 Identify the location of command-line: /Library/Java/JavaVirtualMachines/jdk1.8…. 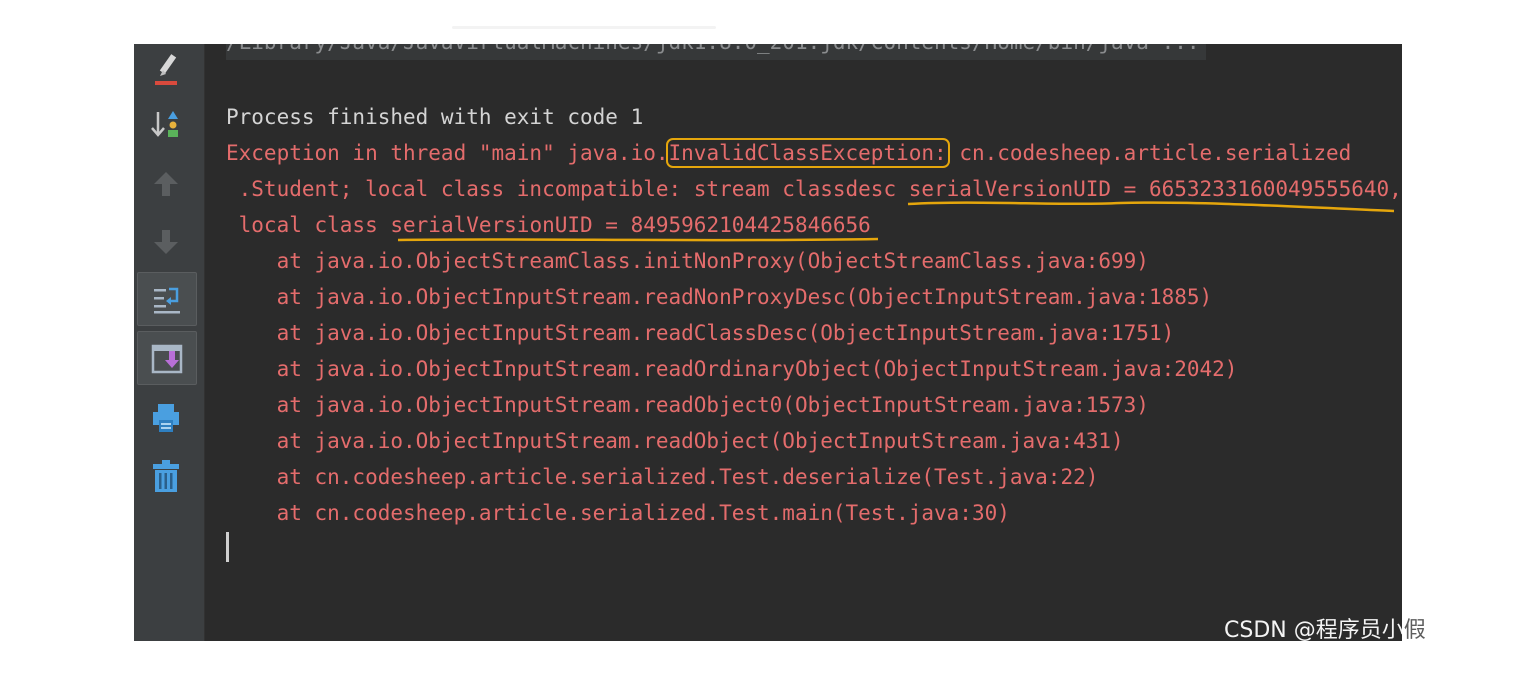
(716, 52).